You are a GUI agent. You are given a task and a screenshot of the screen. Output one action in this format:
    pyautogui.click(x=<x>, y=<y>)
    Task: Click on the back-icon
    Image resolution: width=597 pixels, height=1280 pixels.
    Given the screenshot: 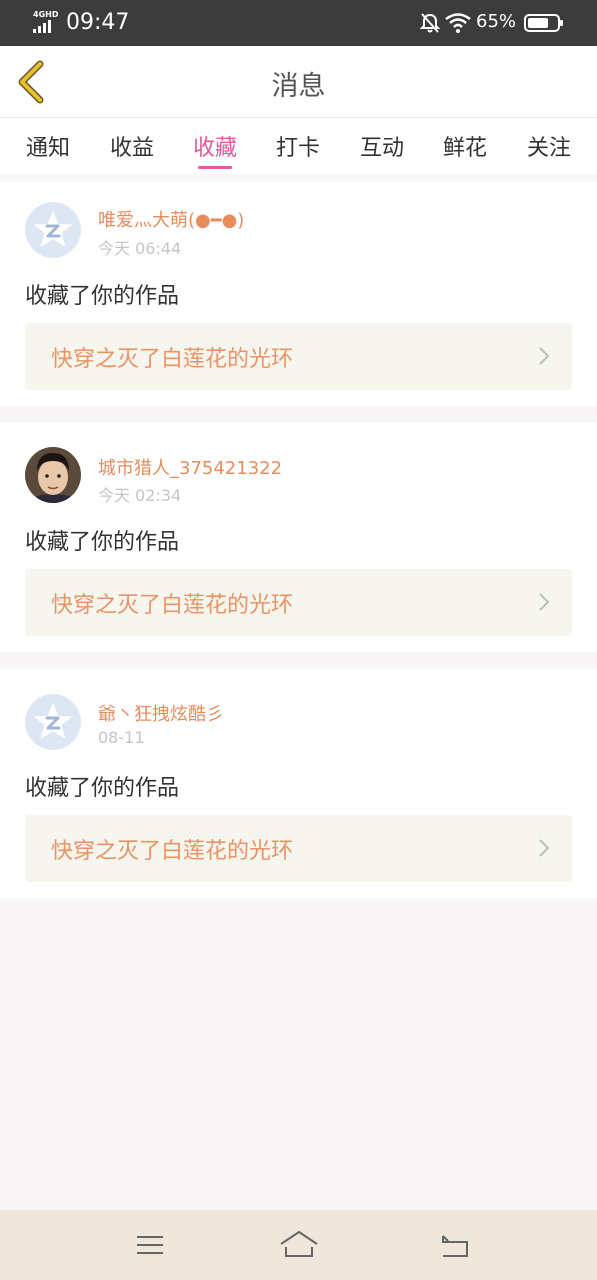 What is the action you would take?
    pyautogui.click(x=455, y=1245)
    